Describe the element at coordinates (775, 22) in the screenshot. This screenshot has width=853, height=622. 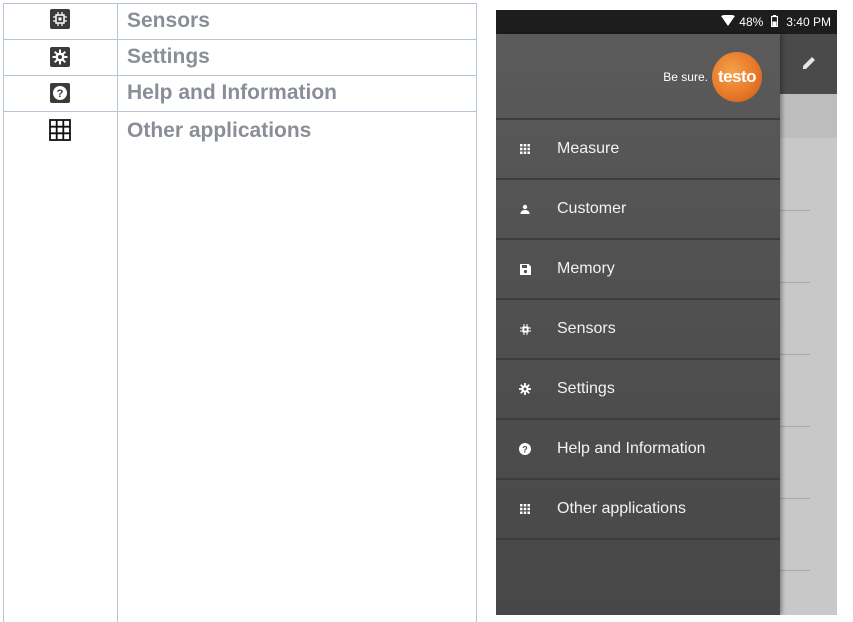
I see `battery-icon` at that location.